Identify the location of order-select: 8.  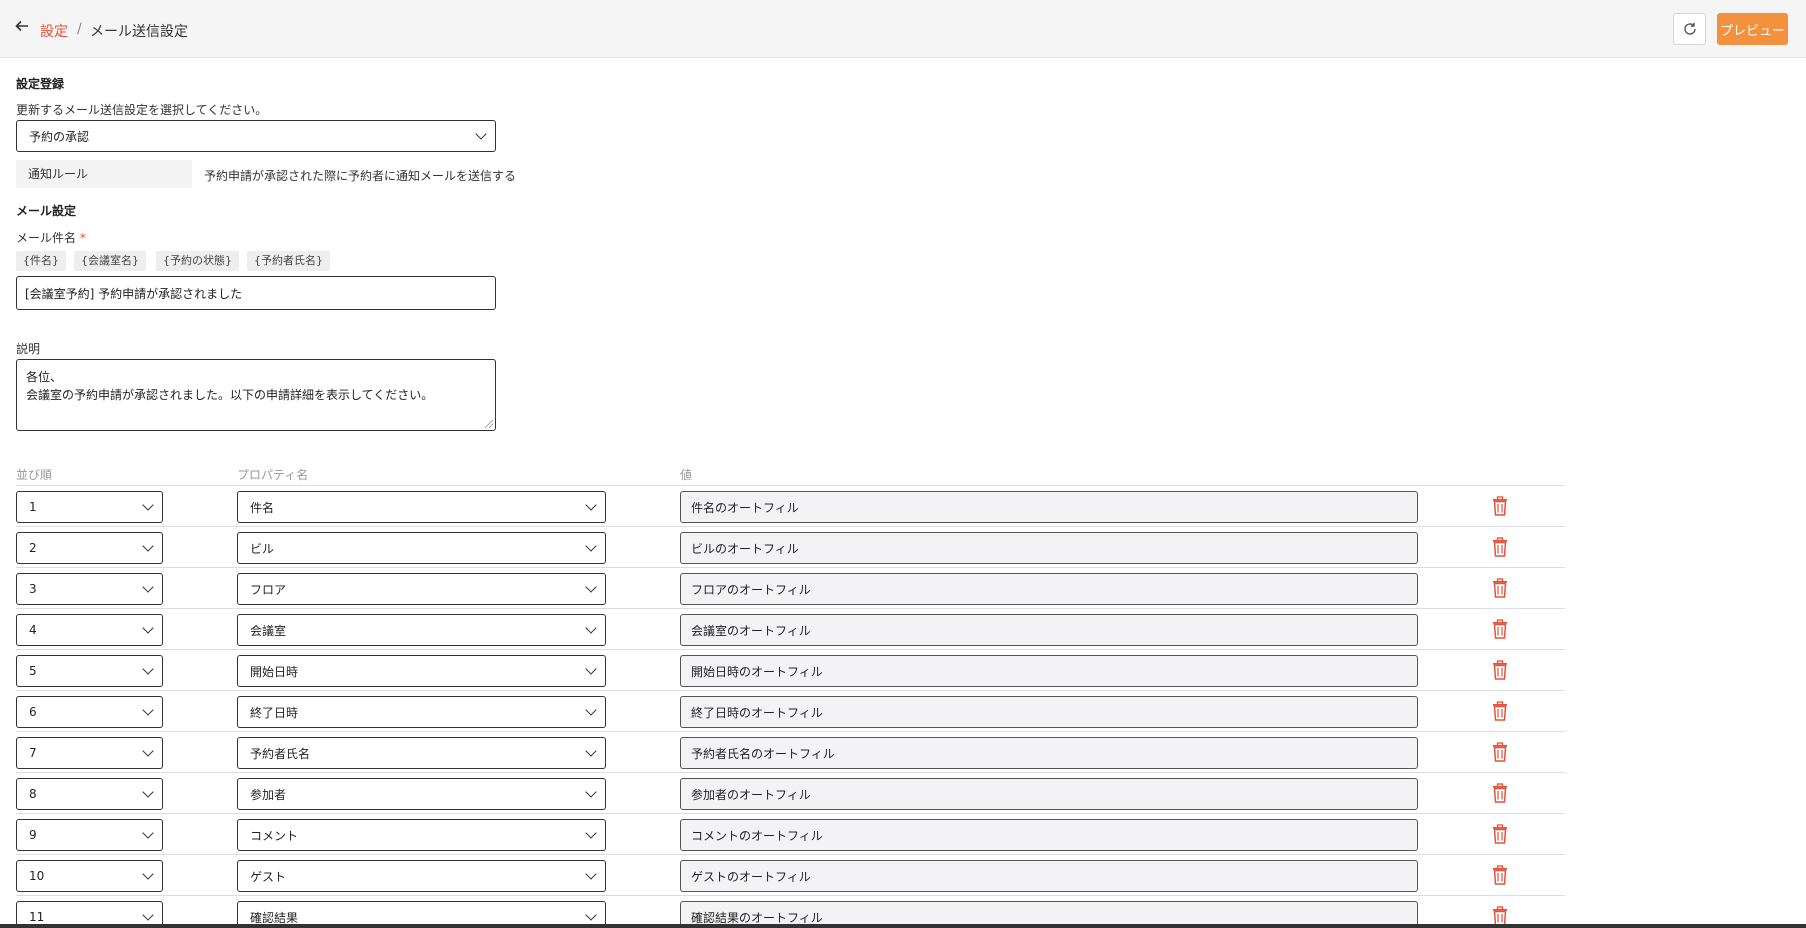
(89, 794).